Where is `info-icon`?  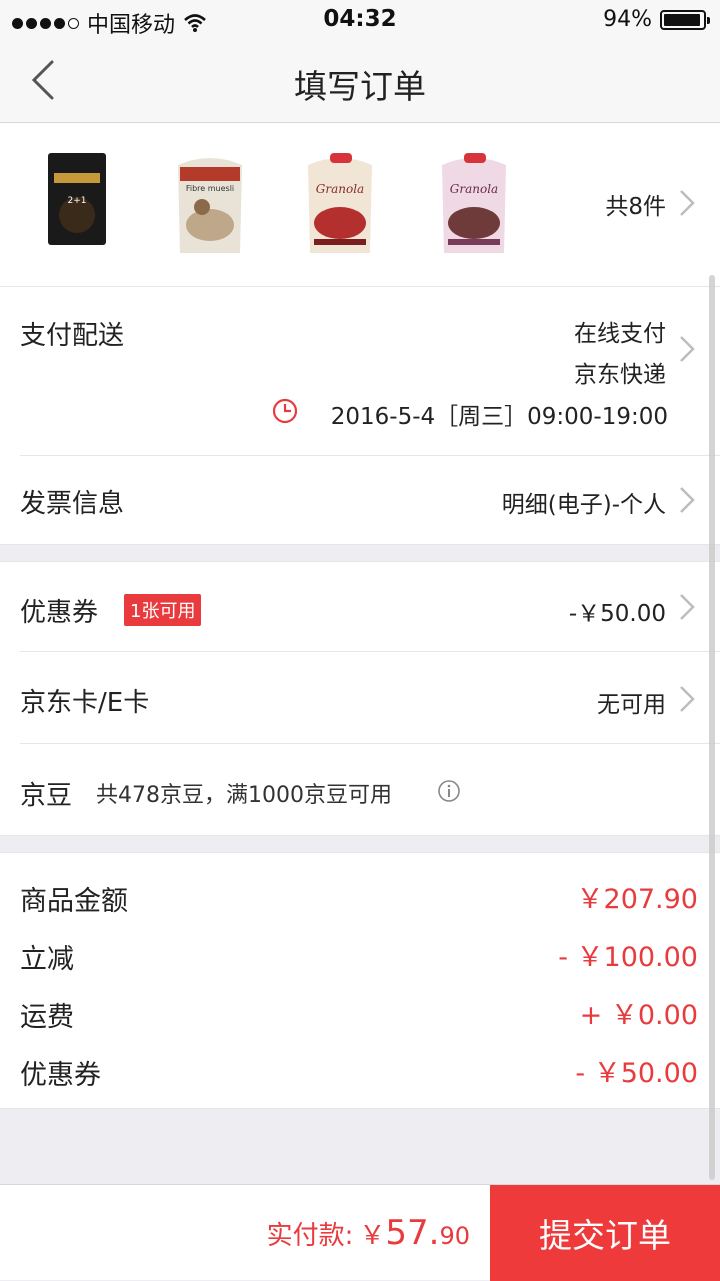 info-icon is located at coordinates (449, 791).